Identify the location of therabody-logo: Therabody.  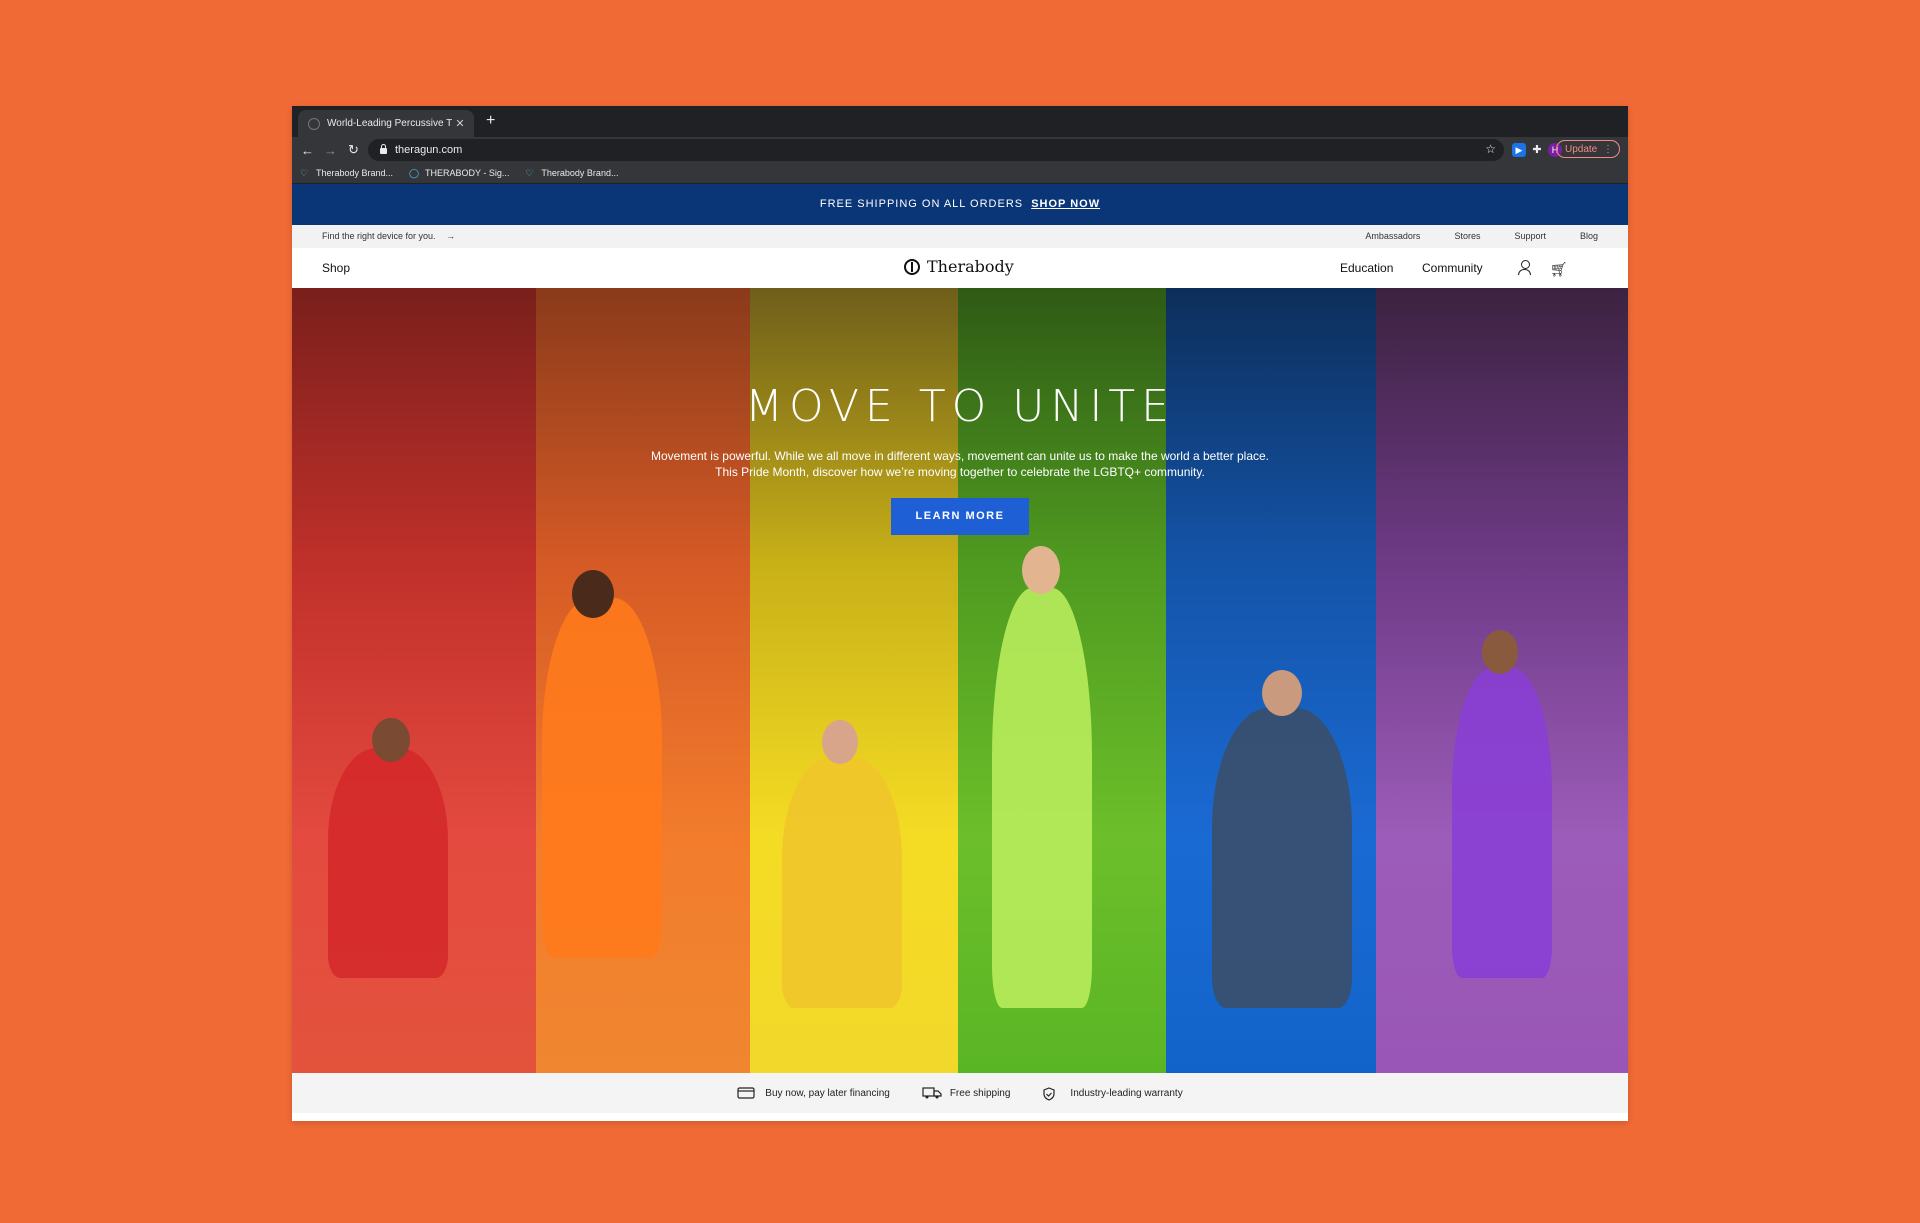
(959, 266).